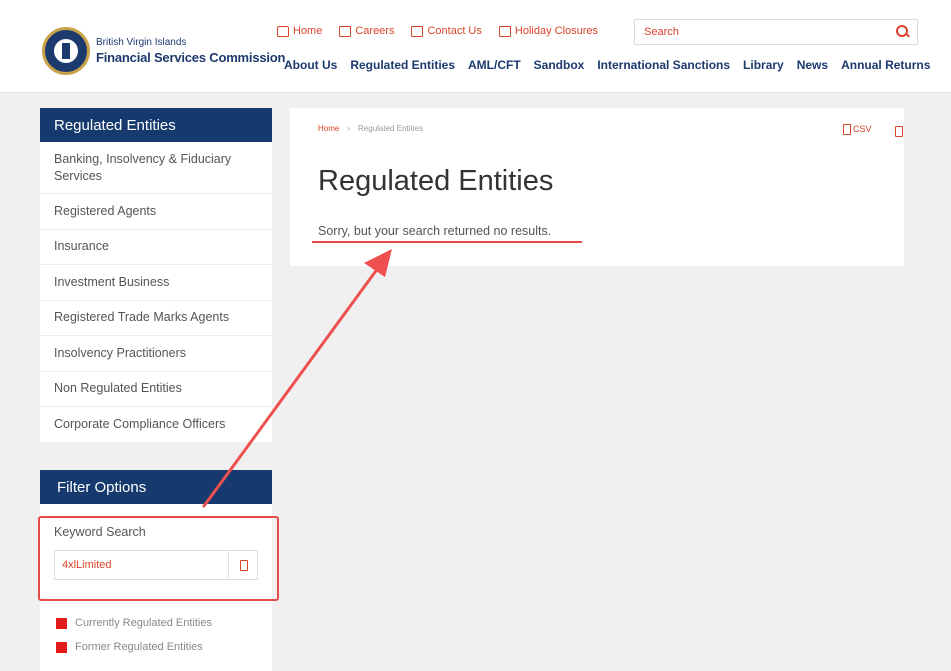 This screenshot has width=951, height=671. I want to click on annotation-underline, so click(447, 242).